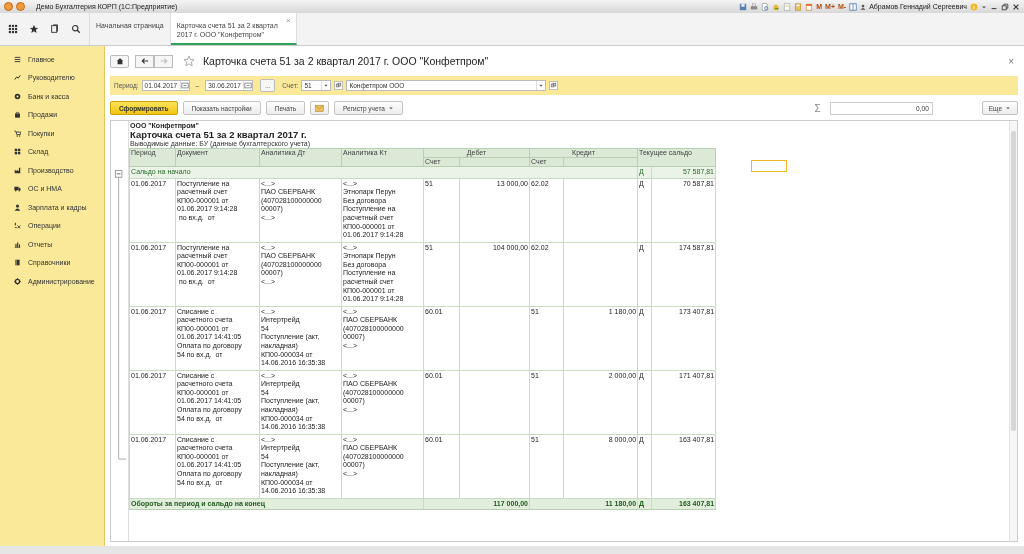 The width and height of the screenshot is (1024, 554). I want to click on cart-icon, so click(17, 133).